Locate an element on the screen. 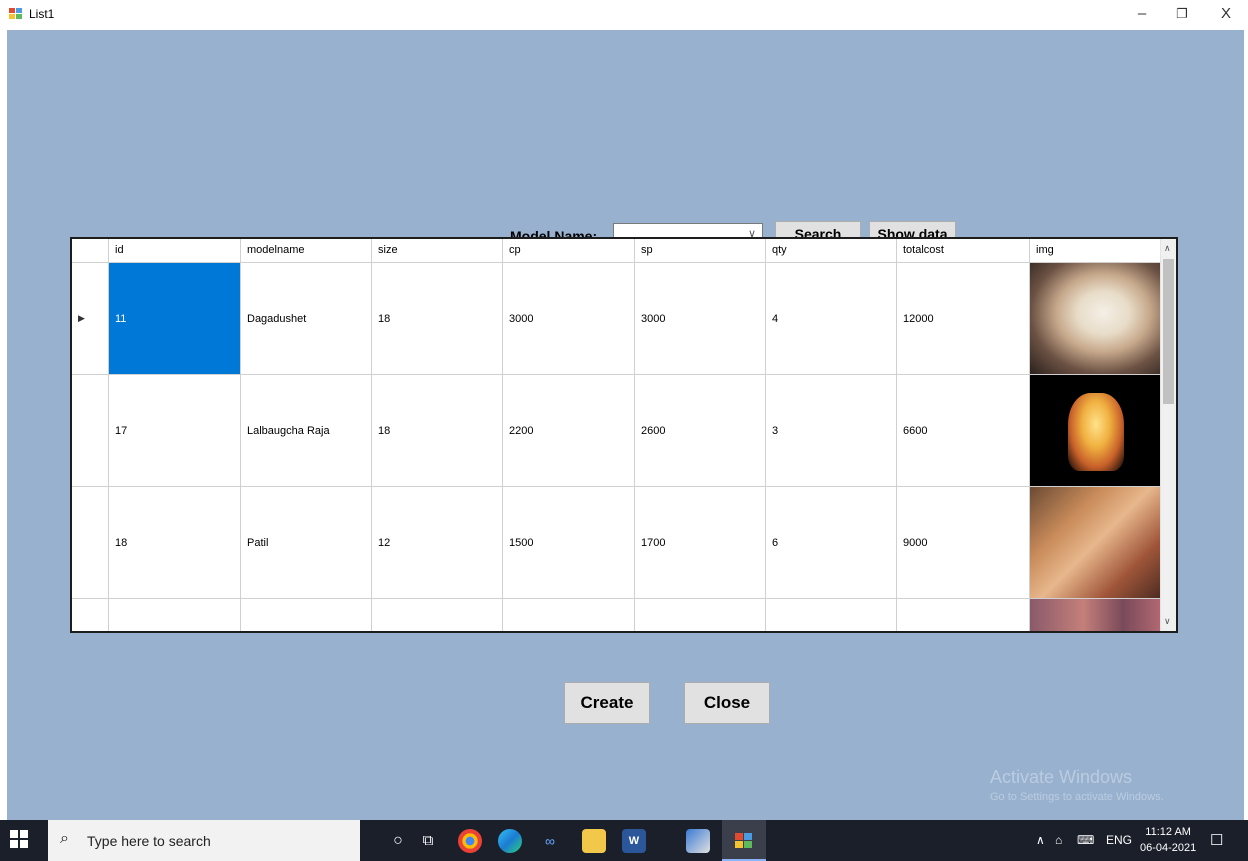 The width and height of the screenshot is (1248, 861). cell-qty is located at coordinates (831, 615).